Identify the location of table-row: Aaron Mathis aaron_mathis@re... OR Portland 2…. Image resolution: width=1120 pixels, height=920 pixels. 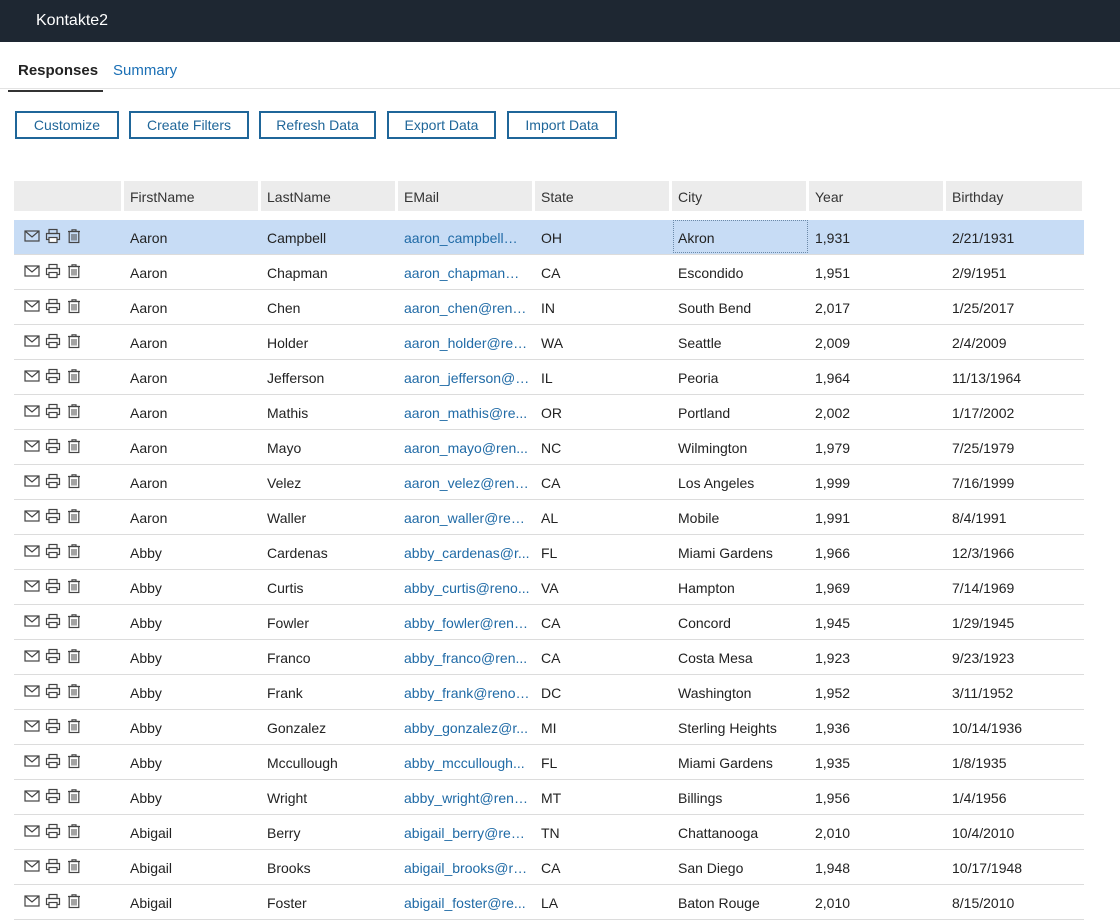
(549, 412).